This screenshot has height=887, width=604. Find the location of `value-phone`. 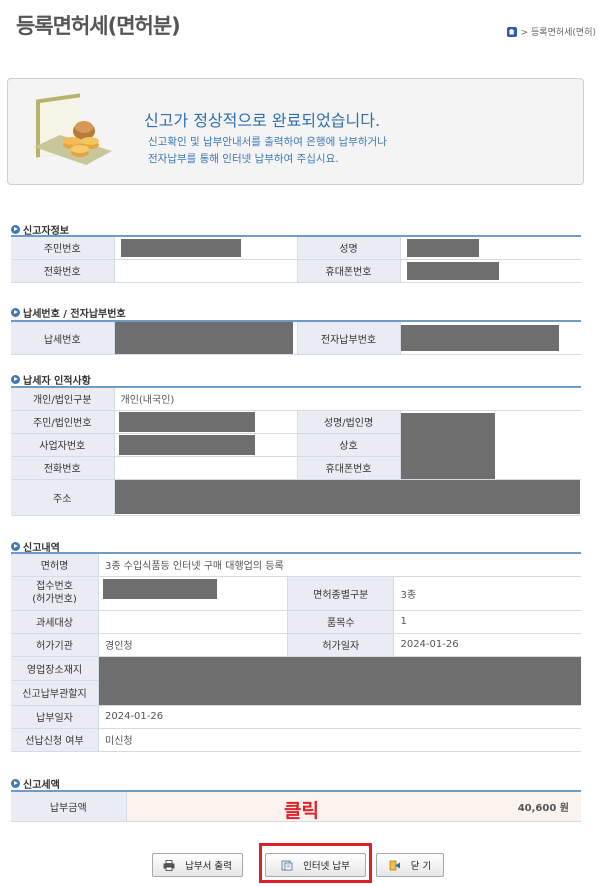

value-phone is located at coordinates (206, 271).